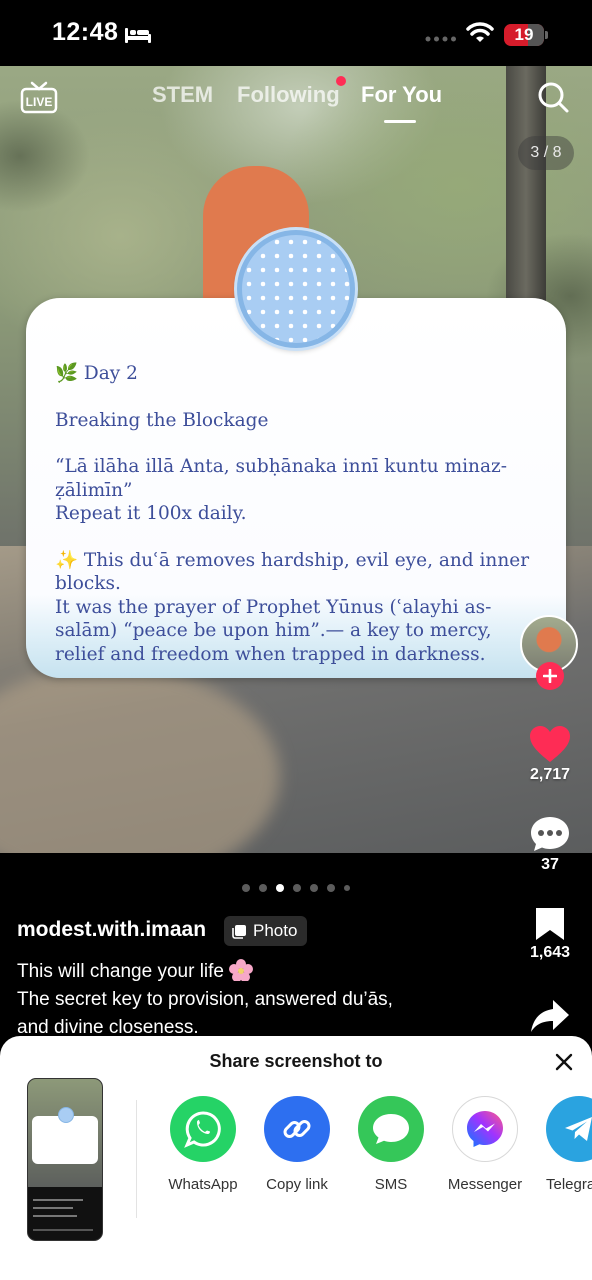 The width and height of the screenshot is (592, 1280). I want to click on comment-icon, so click(550, 834).